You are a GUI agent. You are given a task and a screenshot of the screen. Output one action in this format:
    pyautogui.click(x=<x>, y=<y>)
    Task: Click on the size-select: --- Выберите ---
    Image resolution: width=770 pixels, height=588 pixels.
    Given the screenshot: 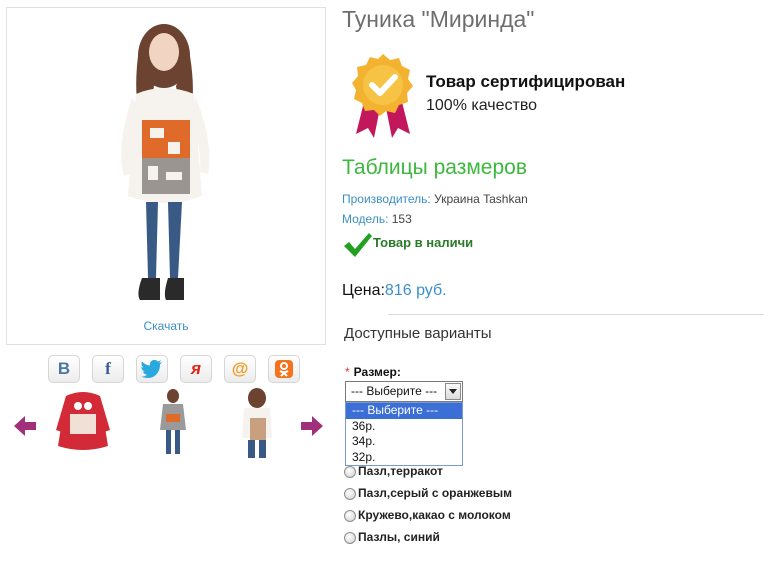 What is the action you would take?
    pyautogui.click(x=404, y=391)
    